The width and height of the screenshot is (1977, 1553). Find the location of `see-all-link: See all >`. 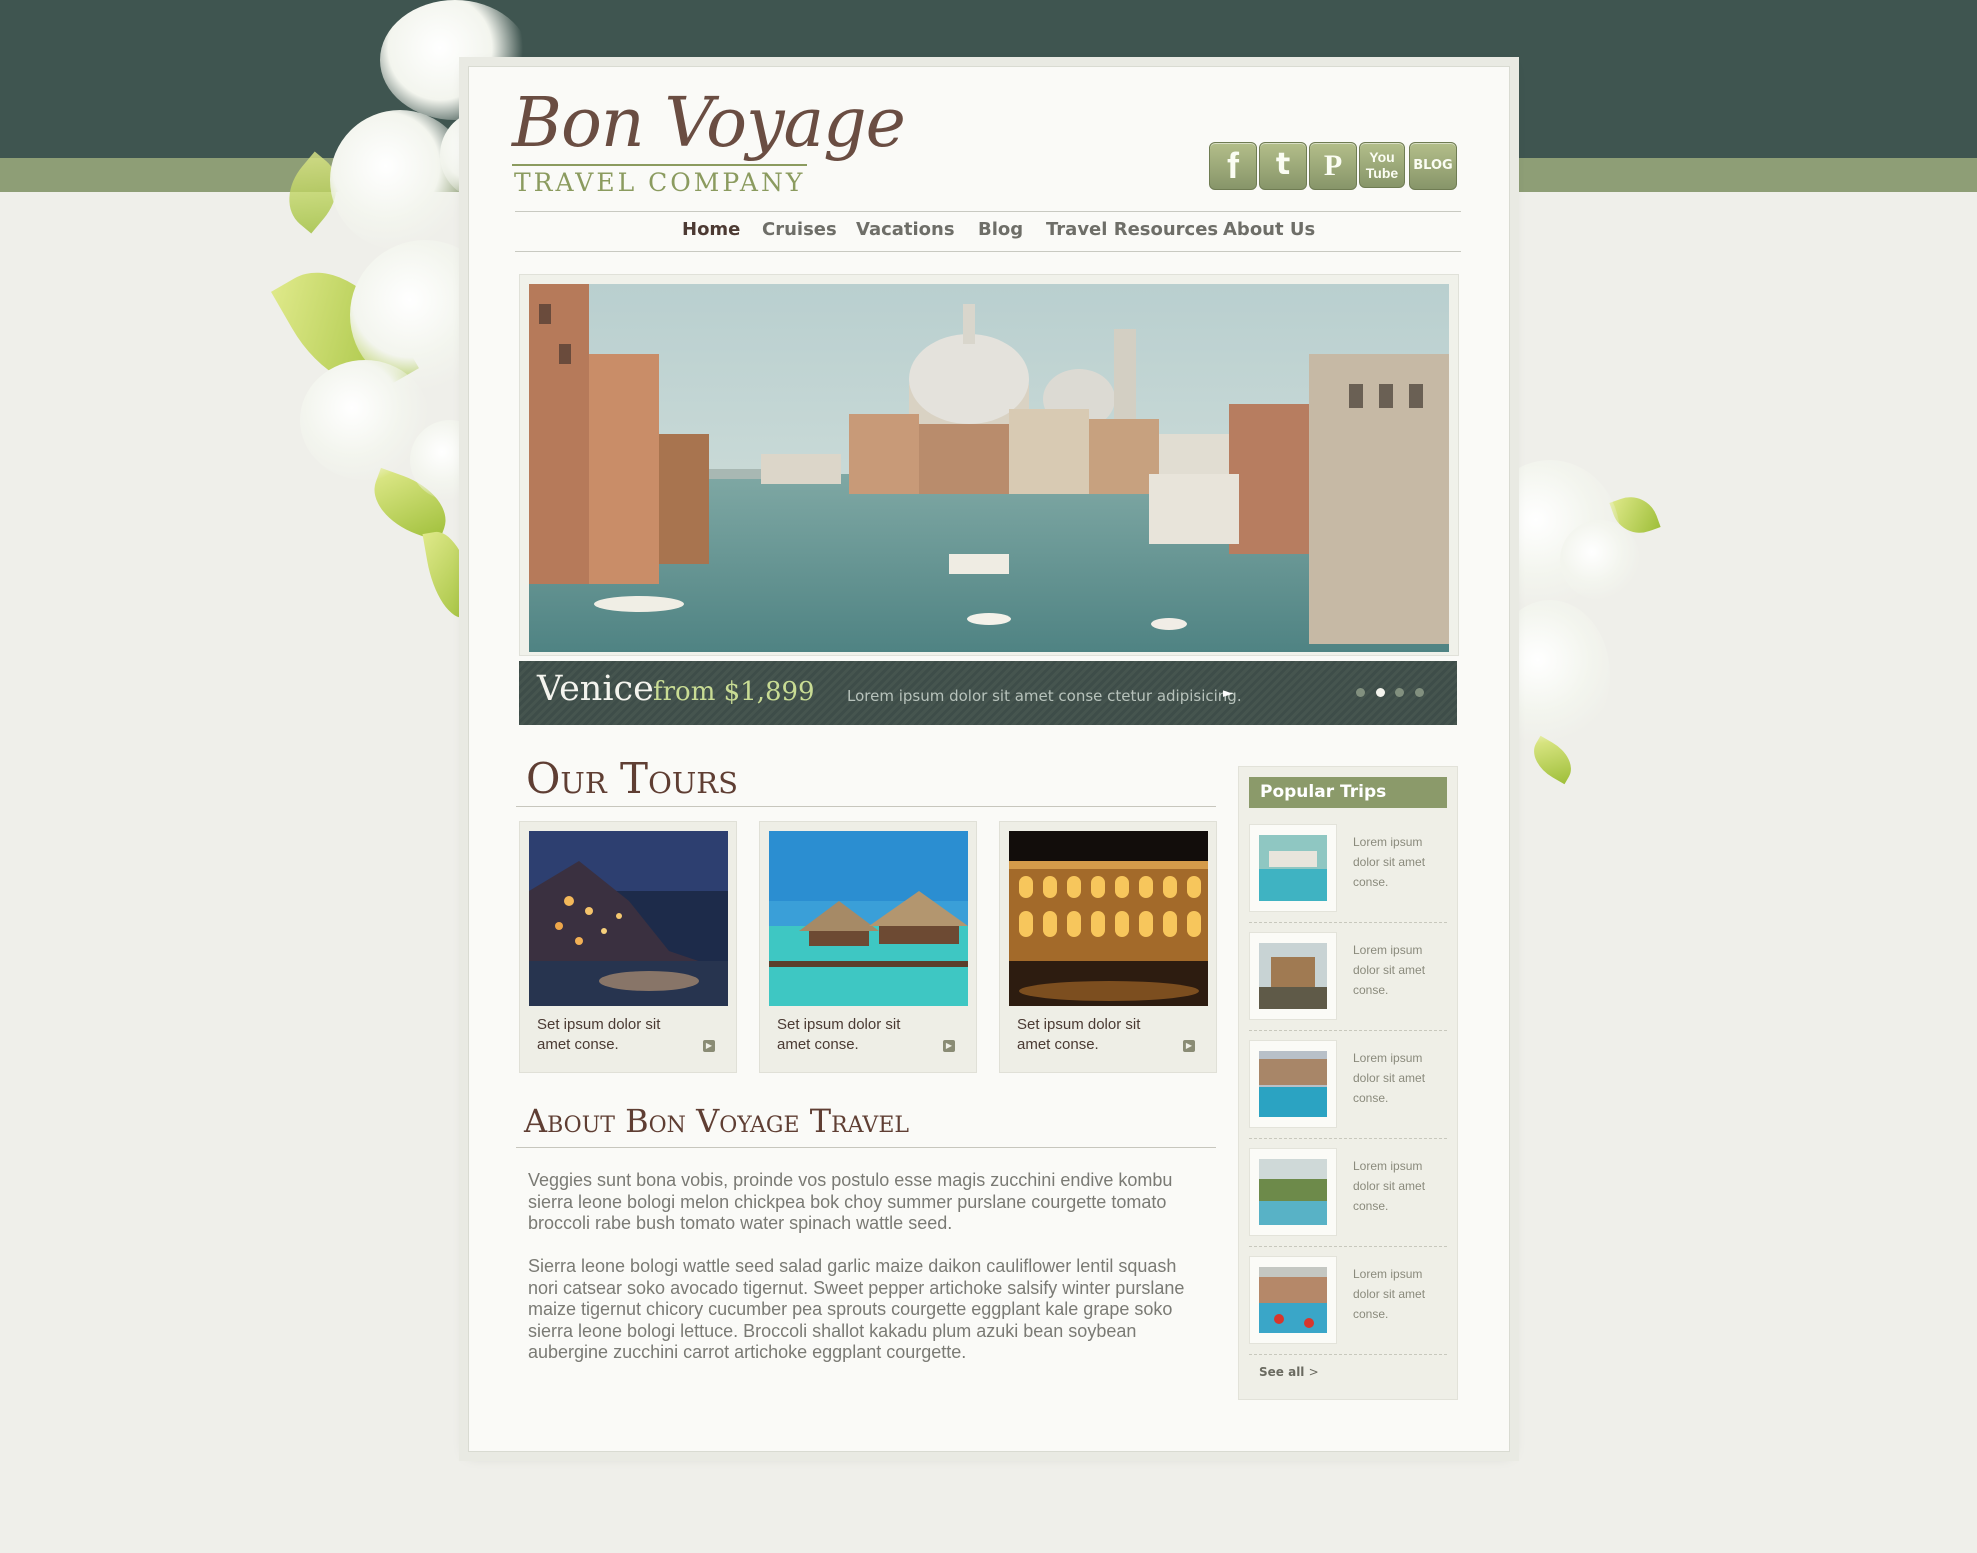

see-all-link: See all > is located at coordinates (1289, 1372).